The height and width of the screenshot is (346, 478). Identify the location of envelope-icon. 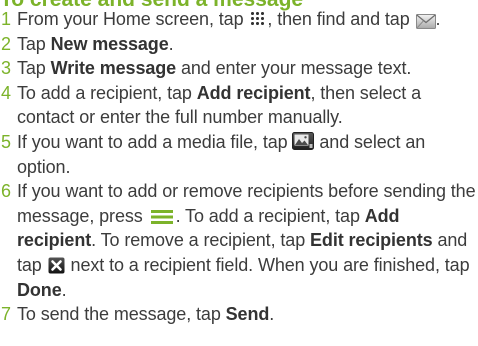
(425, 20).